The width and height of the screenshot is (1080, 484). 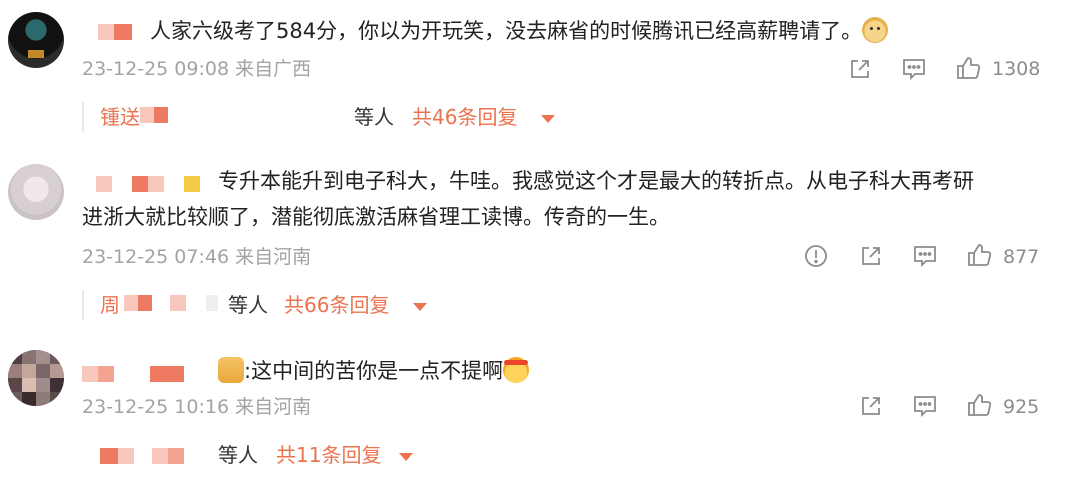 What do you see at coordinates (197, 407) in the screenshot?
I see `comment-meta: 23-12-25 10:16 来自河南` at bounding box center [197, 407].